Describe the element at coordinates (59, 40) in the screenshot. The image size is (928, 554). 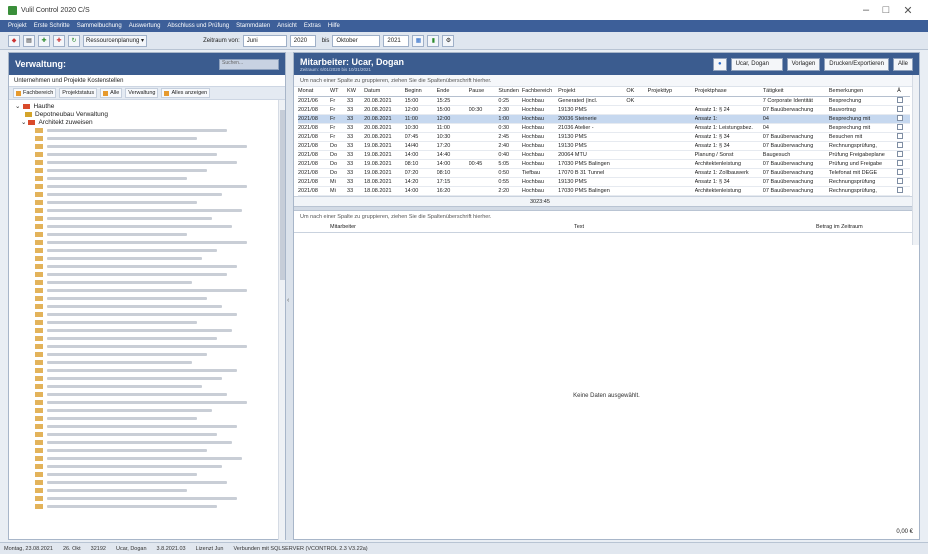
I see `remove-icon: ✚` at that location.